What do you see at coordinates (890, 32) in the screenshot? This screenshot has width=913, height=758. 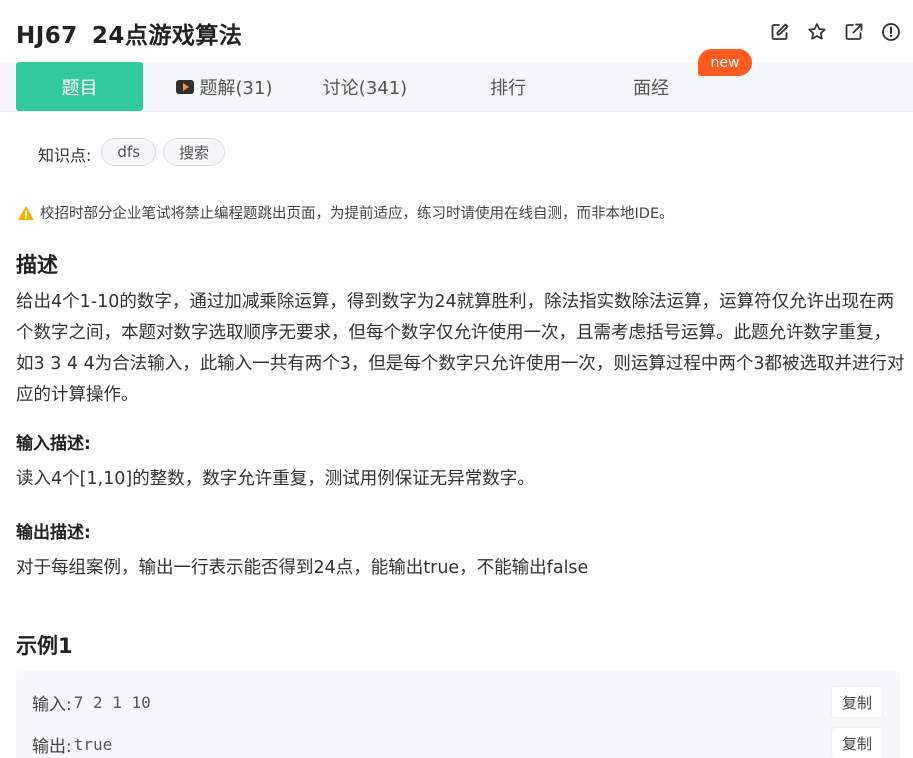 I see `info-icon` at bounding box center [890, 32].